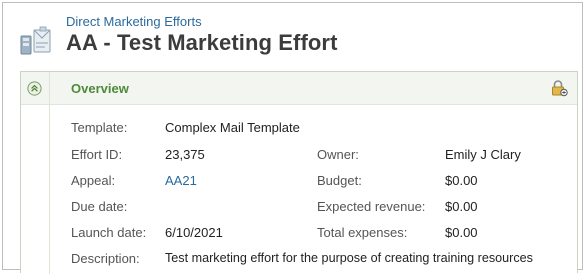  I want to click on chevron-double-up-icon, so click(34, 88).